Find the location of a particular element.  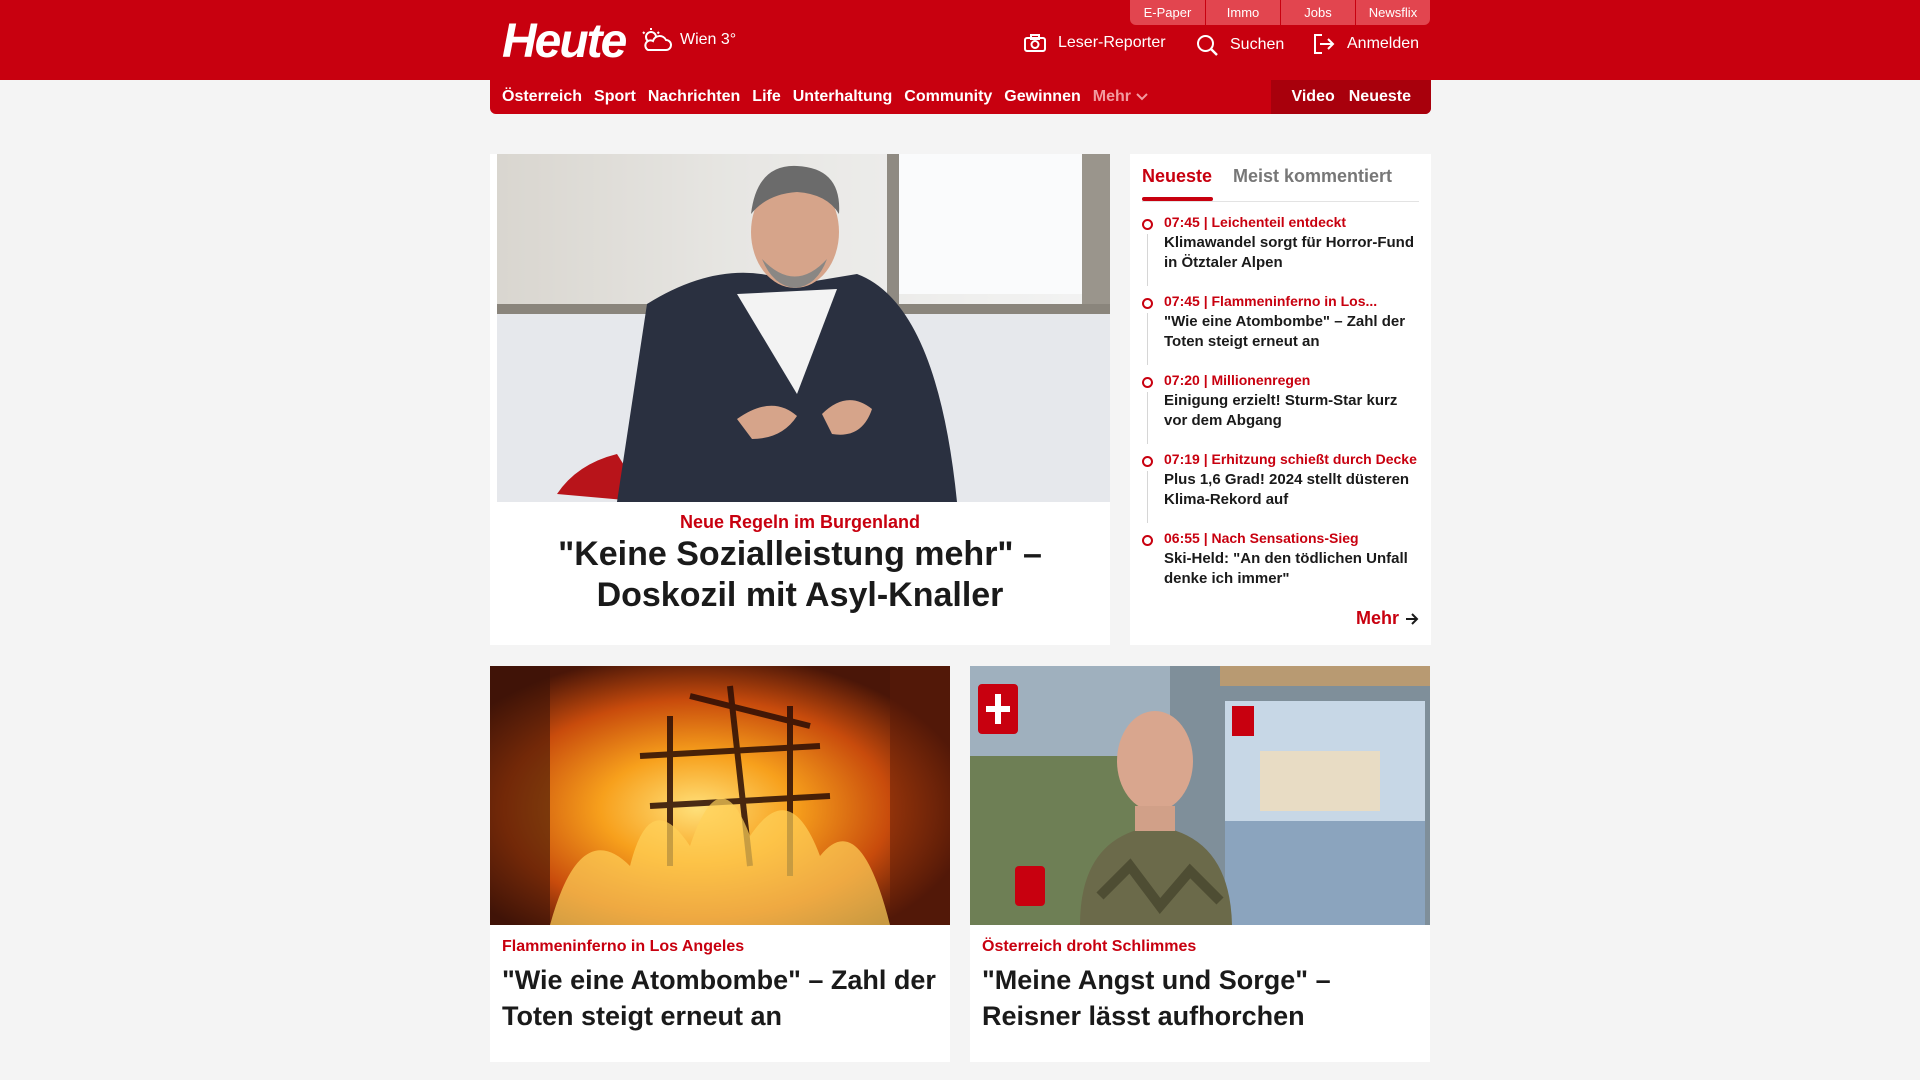

feed-meta: 07:19 | Erhitzung schießt durch Decke is located at coordinates (1290, 459).